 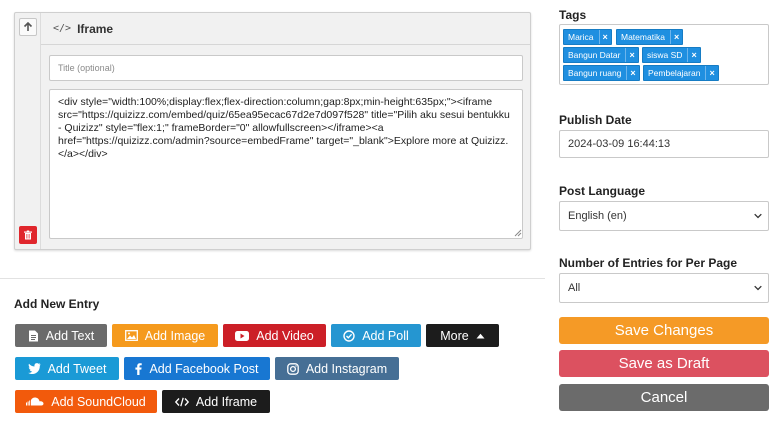 I want to click on tag-chip: Bangun ruang ×, so click(x=601, y=73).